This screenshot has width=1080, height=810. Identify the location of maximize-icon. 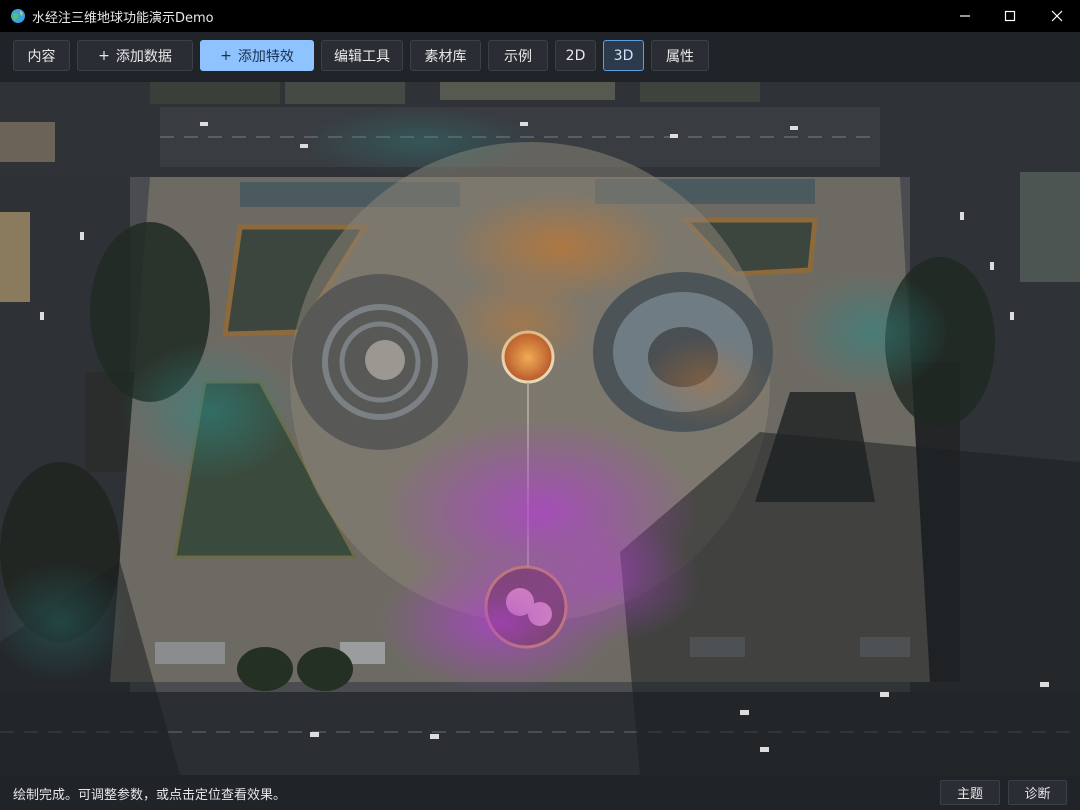
(1010, 16).